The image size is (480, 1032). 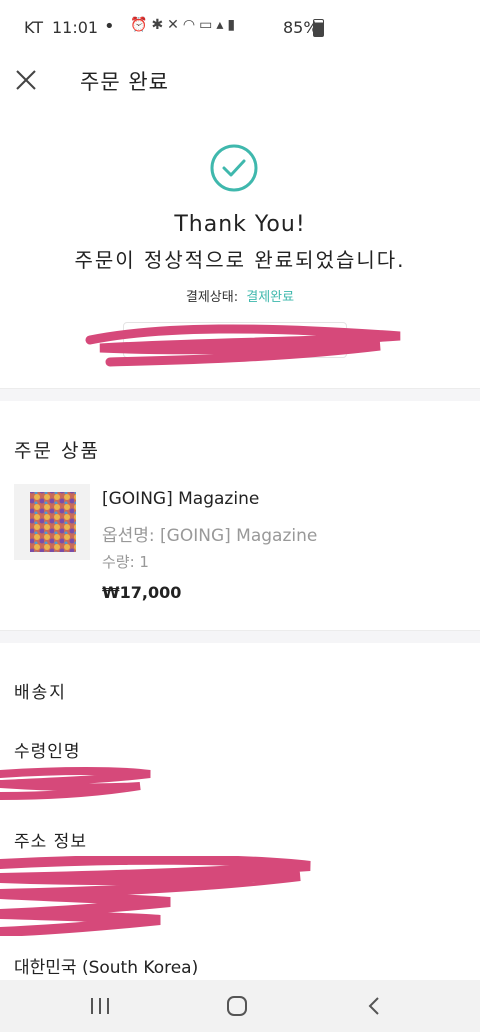 I want to click on recent-apps-icon, so click(x=100, y=1006).